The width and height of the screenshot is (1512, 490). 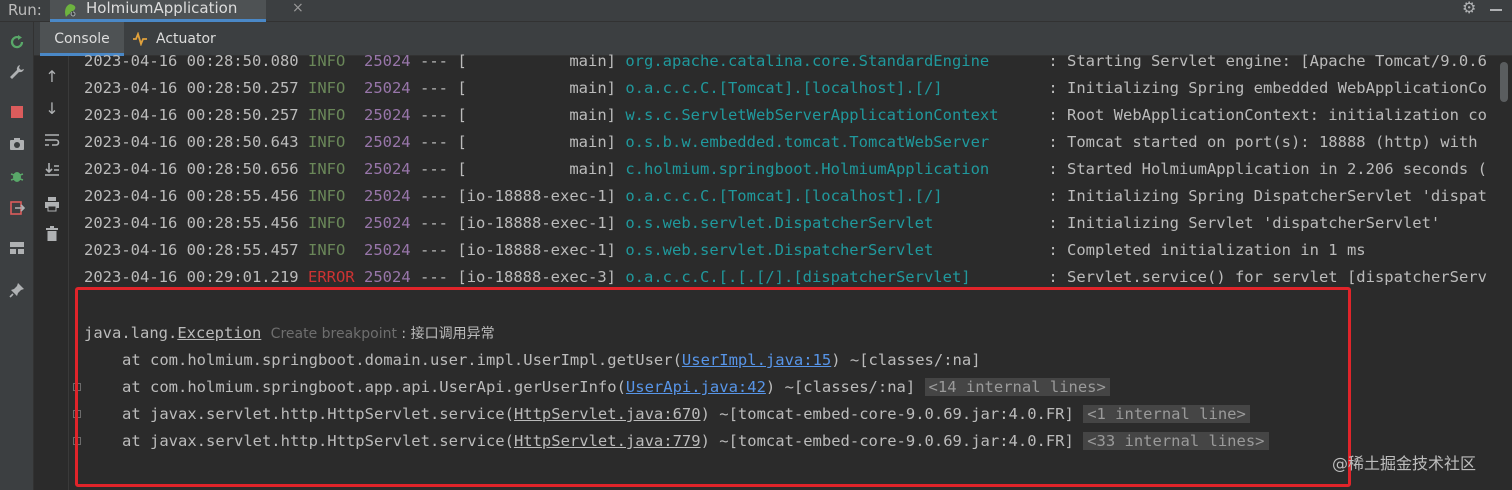 What do you see at coordinates (836, 142) in the screenshot?
I see `log-logger: o.s.b.w.embedded.tomcat.TomcatWebServer` at bounding box center [836, 142].